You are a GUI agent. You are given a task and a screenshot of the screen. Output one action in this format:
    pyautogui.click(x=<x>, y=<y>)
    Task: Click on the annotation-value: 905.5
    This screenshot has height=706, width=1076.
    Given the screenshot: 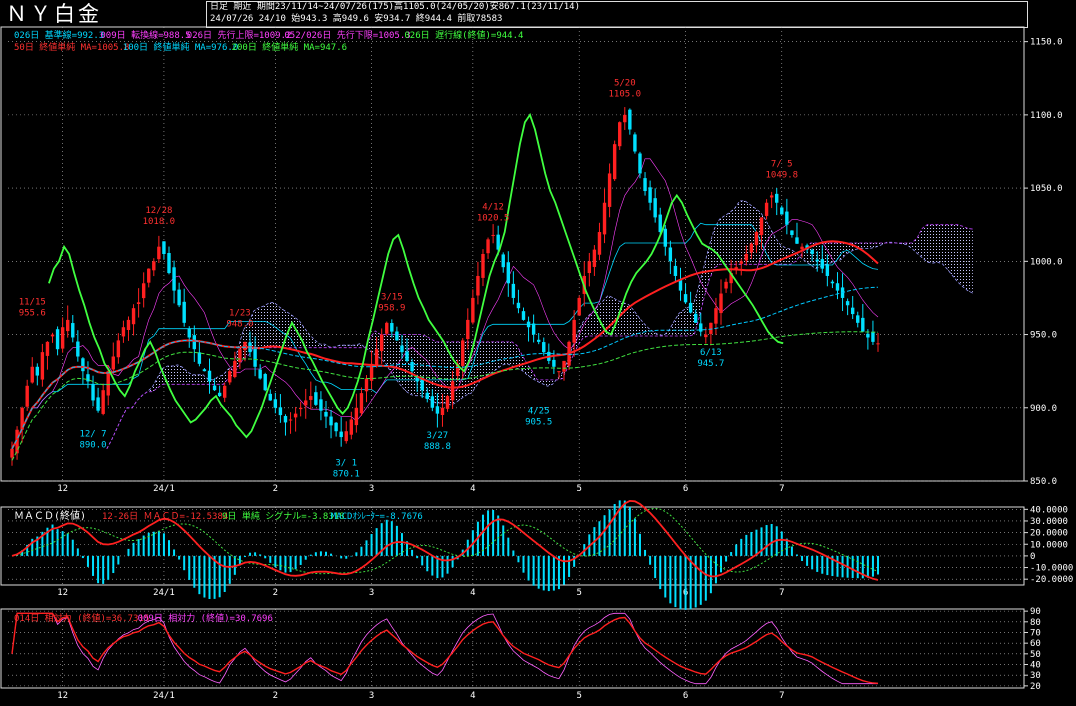 What is the action you would take?
    pyautogui.click(x=538, y=423)
    